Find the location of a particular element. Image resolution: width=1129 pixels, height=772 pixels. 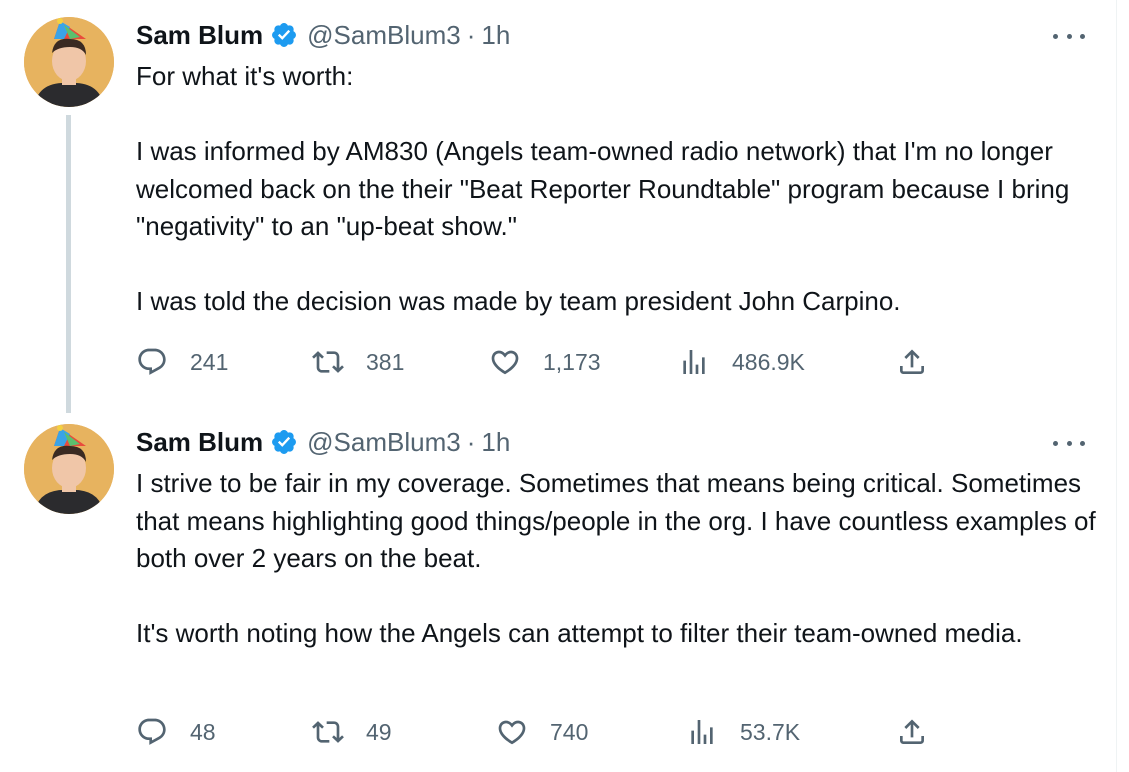

thread-line is located at coordinates (68, 264).